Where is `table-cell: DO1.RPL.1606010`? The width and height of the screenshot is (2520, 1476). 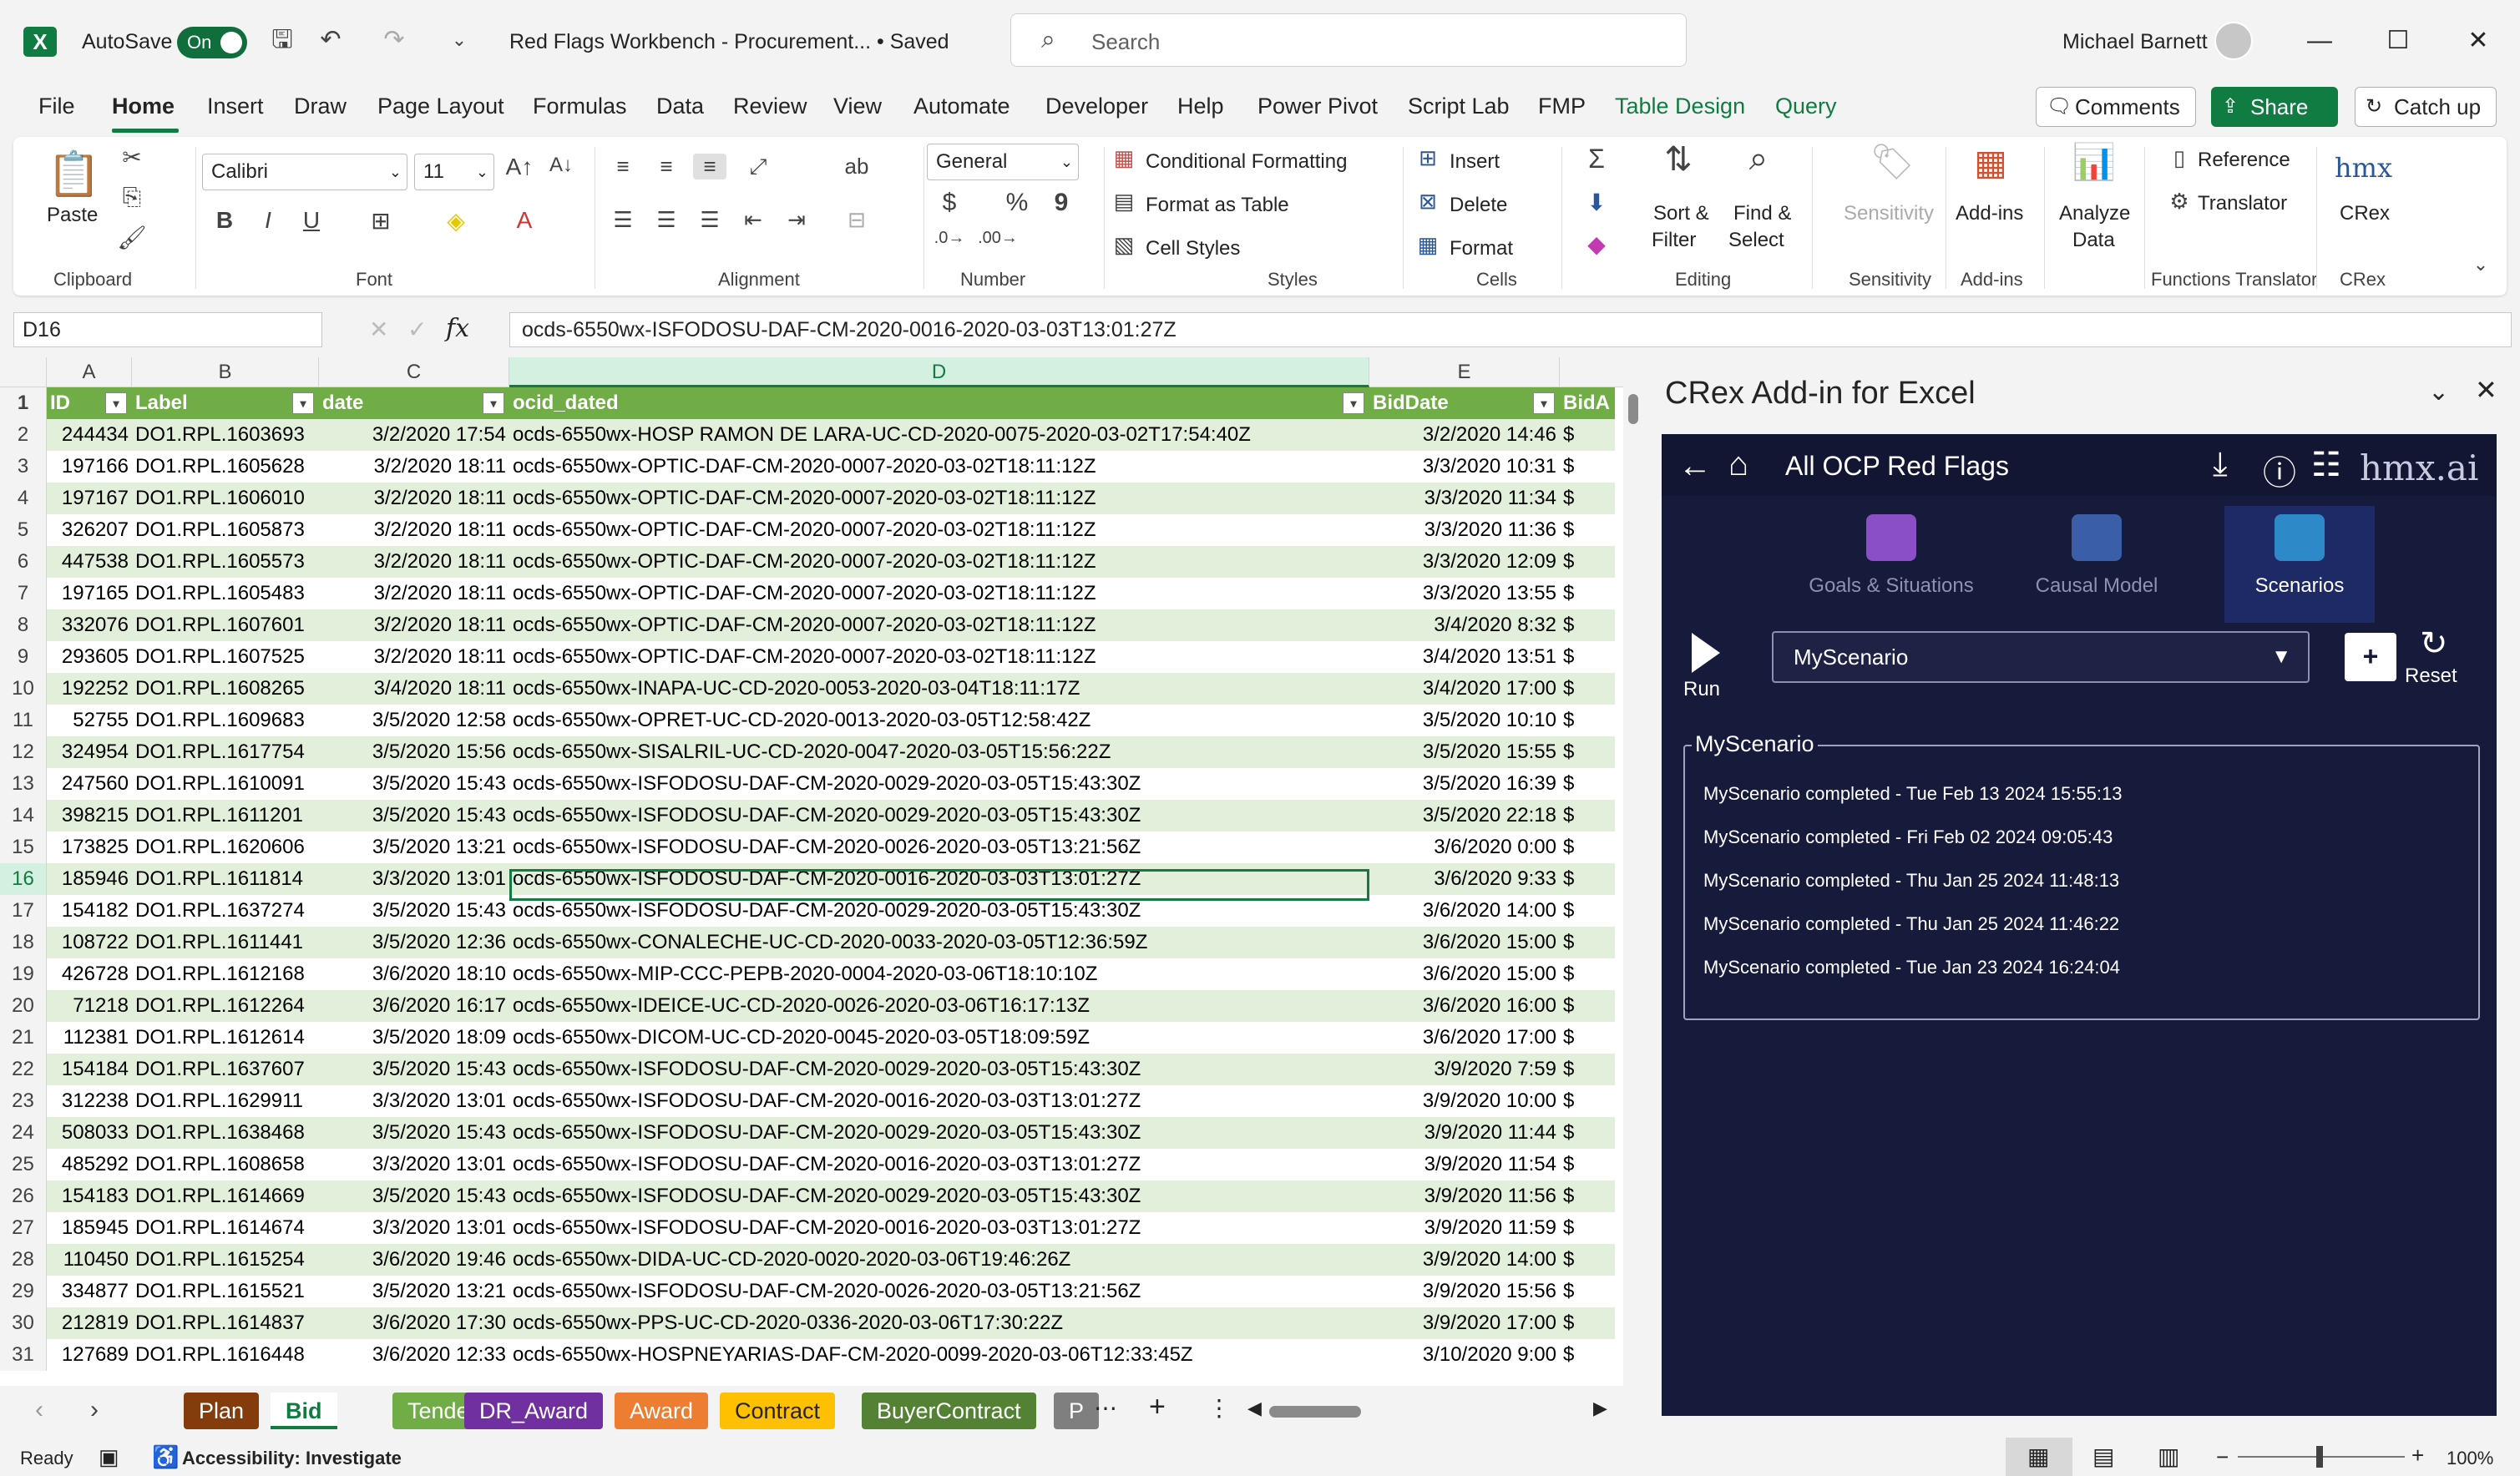 table-cell: DO1.RPL.1606010 is located at coordinates (225, 499).